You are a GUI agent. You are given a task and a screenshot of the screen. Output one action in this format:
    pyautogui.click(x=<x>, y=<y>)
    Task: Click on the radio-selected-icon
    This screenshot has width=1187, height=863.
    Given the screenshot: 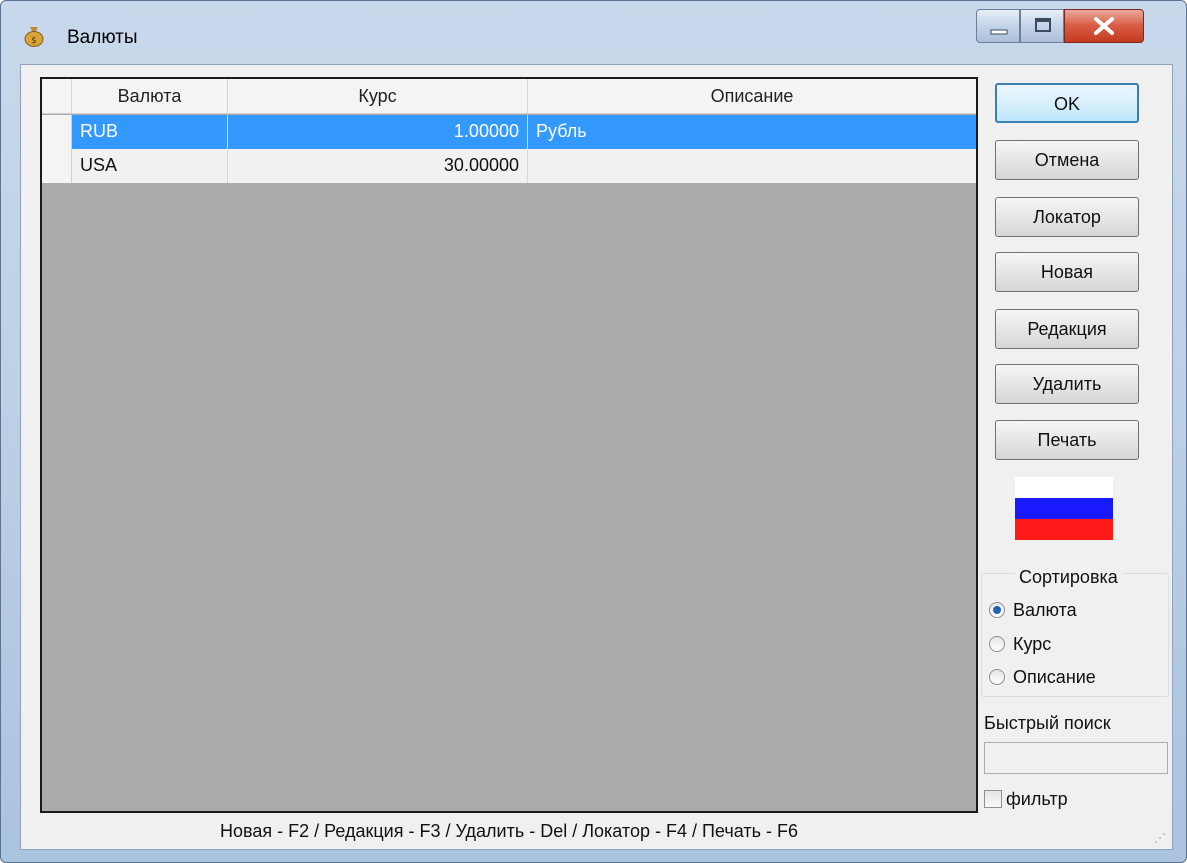 What is the action you would take?
    pyautogui.click(x=997, y=610)
    